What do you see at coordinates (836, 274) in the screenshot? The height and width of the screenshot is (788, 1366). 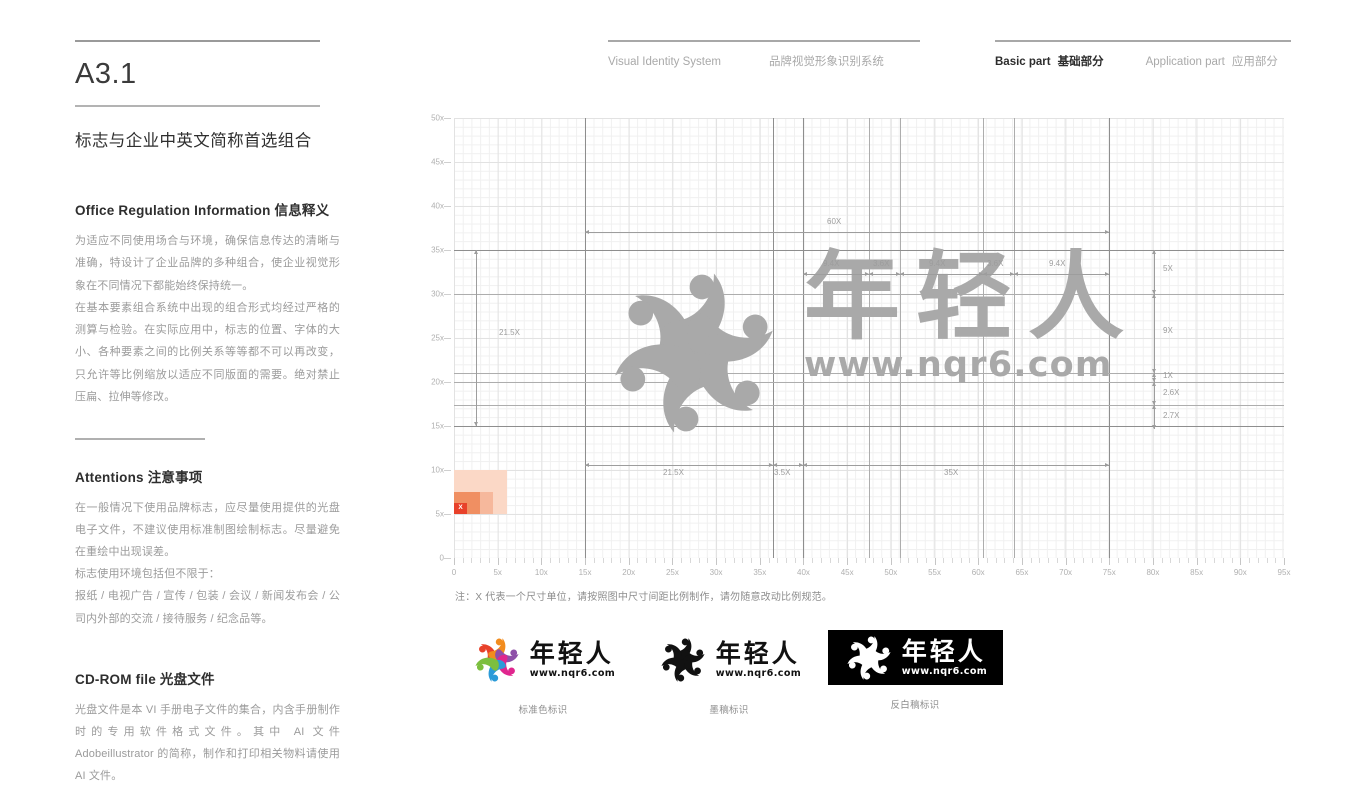 I see `dim-line-9-4x-a` at bounding box center [836, 274].